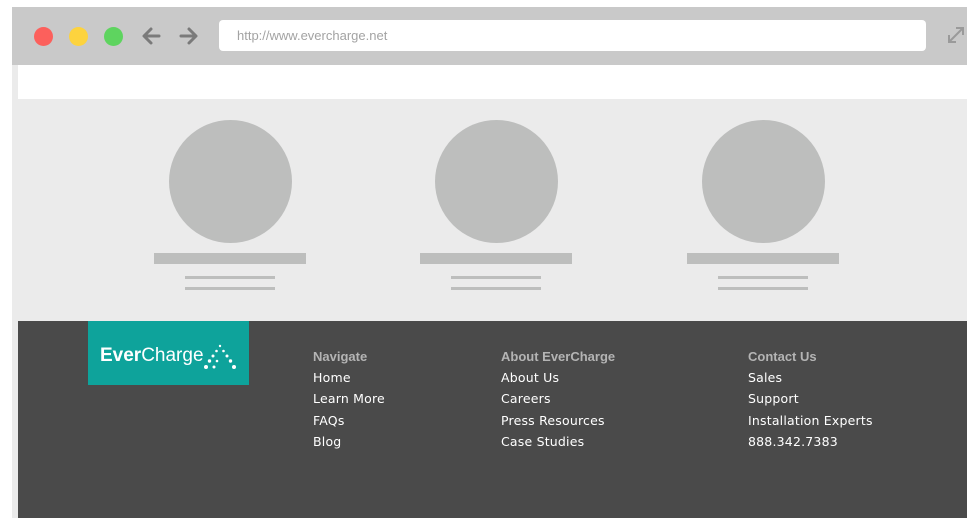 The image size is (967, 518). I want to click on footer-link-faqs: FAQs, so click(349, 423).